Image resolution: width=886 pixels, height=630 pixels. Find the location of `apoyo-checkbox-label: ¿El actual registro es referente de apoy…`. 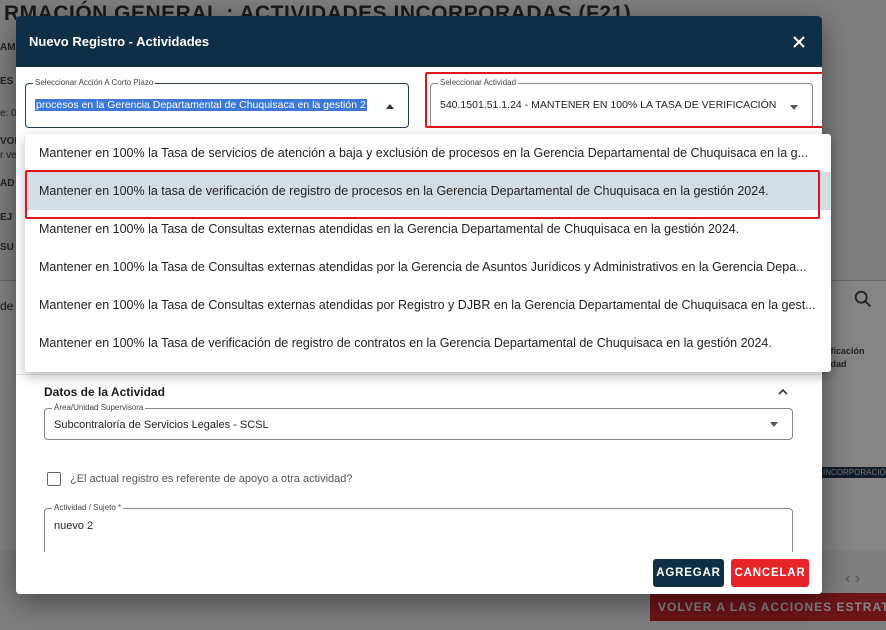

apoyo-checkbox-label: ¿El actual registro es referente de apoy… is located at coordinates (211, 479).